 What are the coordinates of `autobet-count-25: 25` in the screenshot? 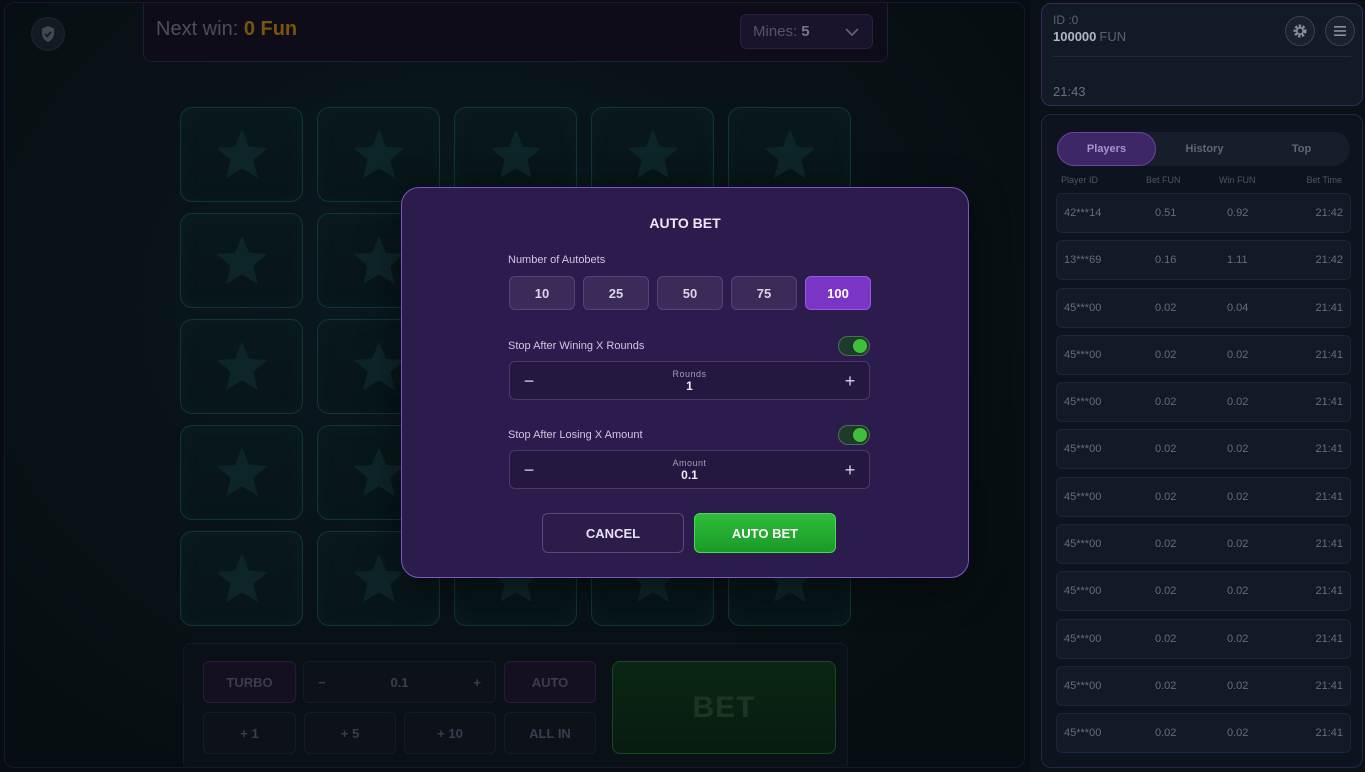 It's located at (616, 293).